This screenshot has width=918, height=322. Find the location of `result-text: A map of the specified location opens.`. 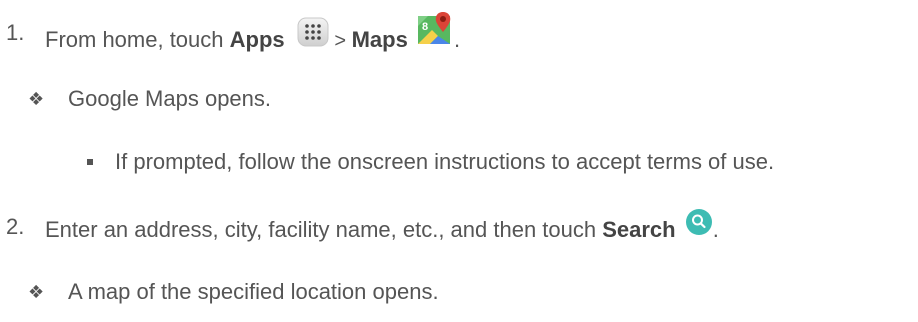

result-text: A map of the specified location opens. is located at coordinates (253, 291).